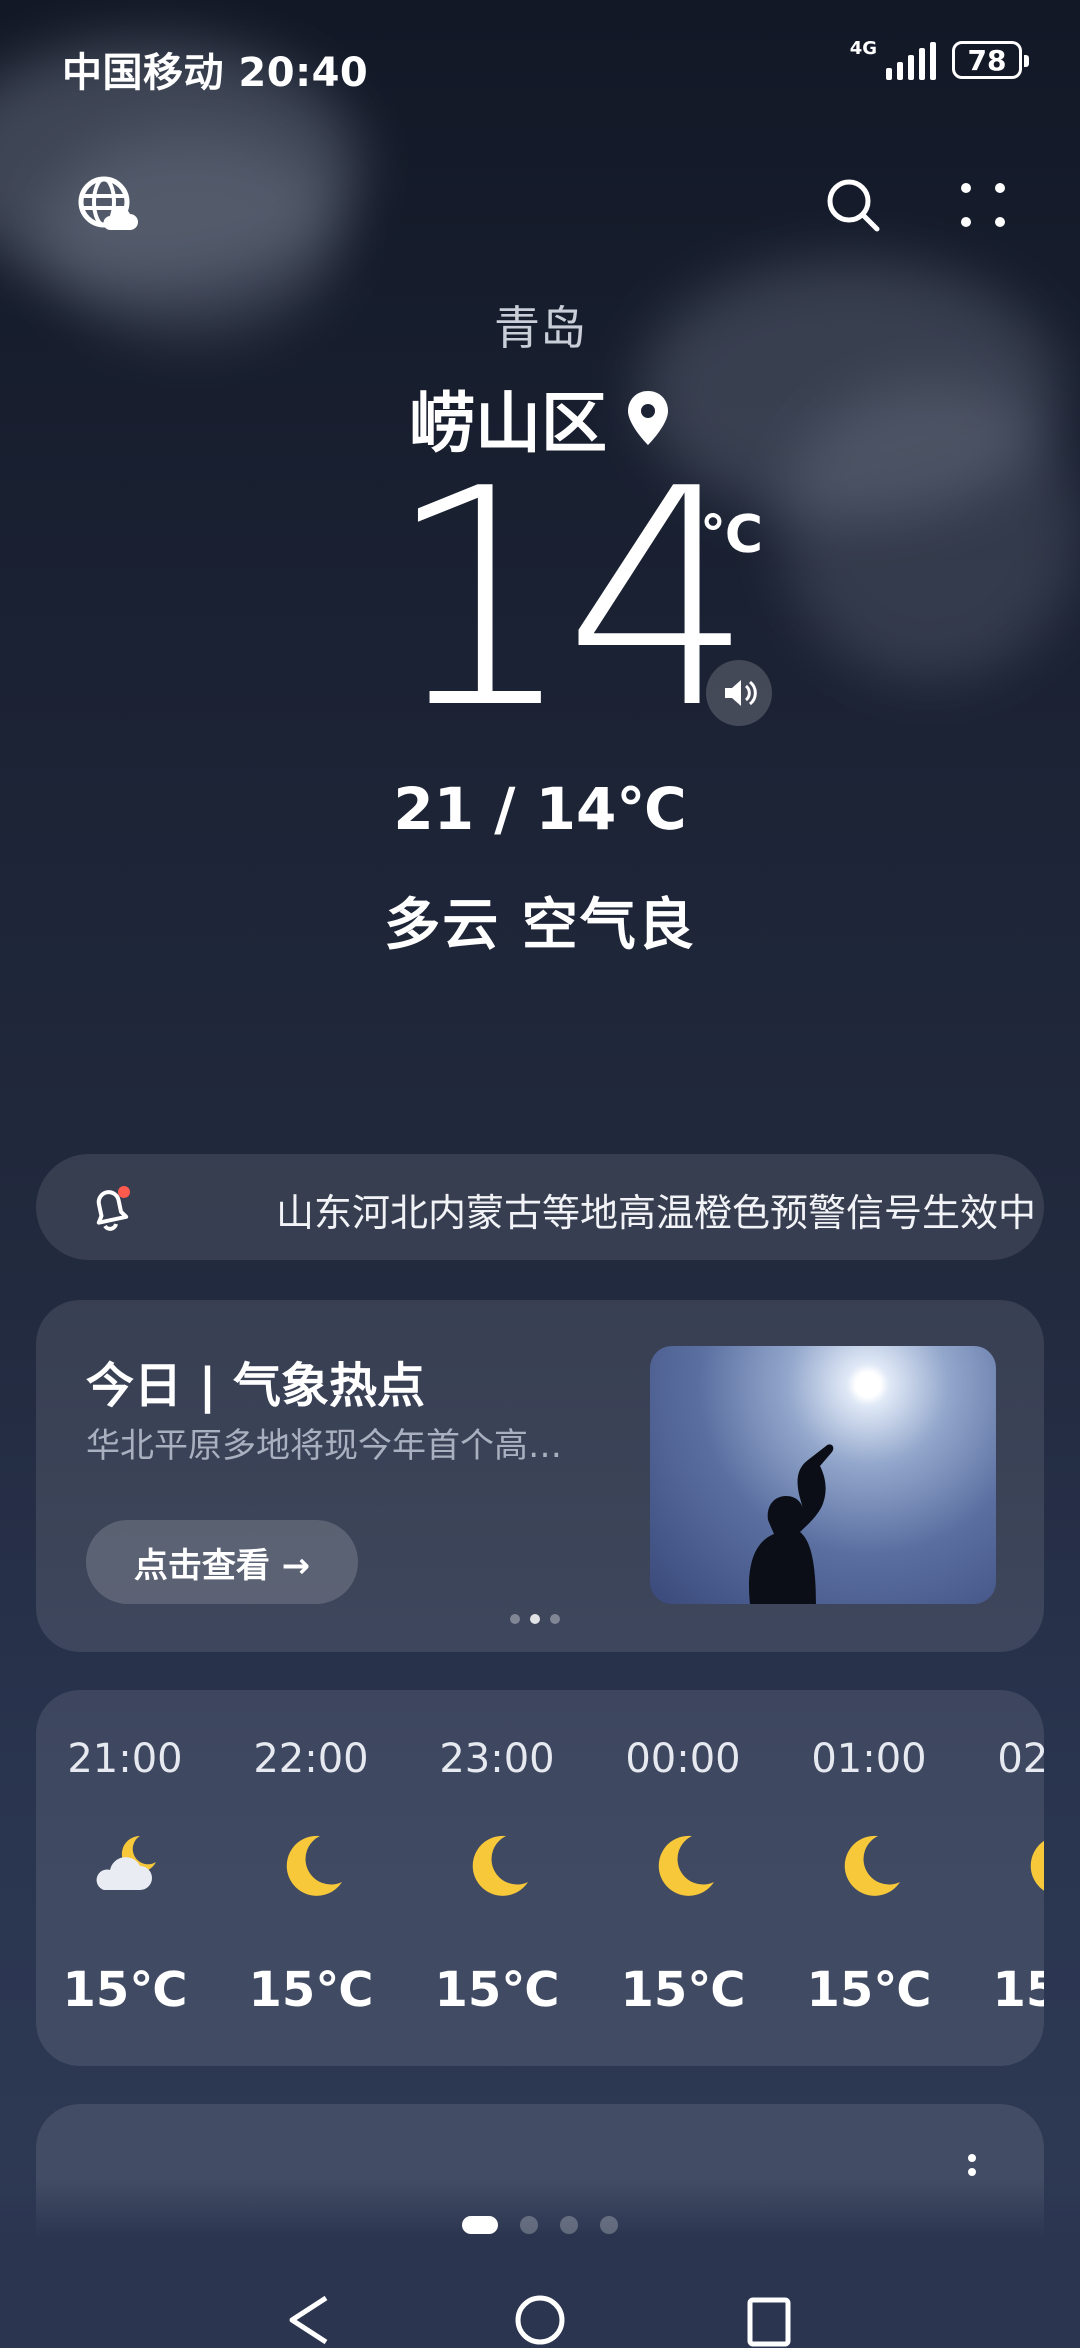  I want to click on carousel-indicator, so click(535, 1619).